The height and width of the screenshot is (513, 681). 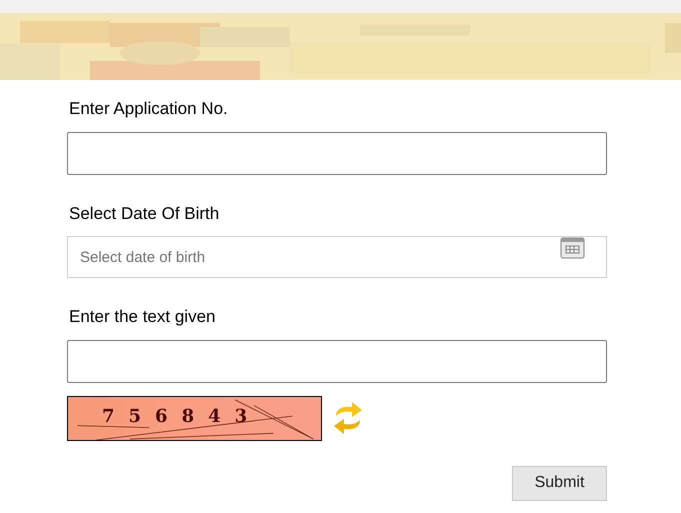 What do you see at coordinates (182, 416) in the screenshot?
I see `captcha-text: 756843` at bounding box center [182, 416].